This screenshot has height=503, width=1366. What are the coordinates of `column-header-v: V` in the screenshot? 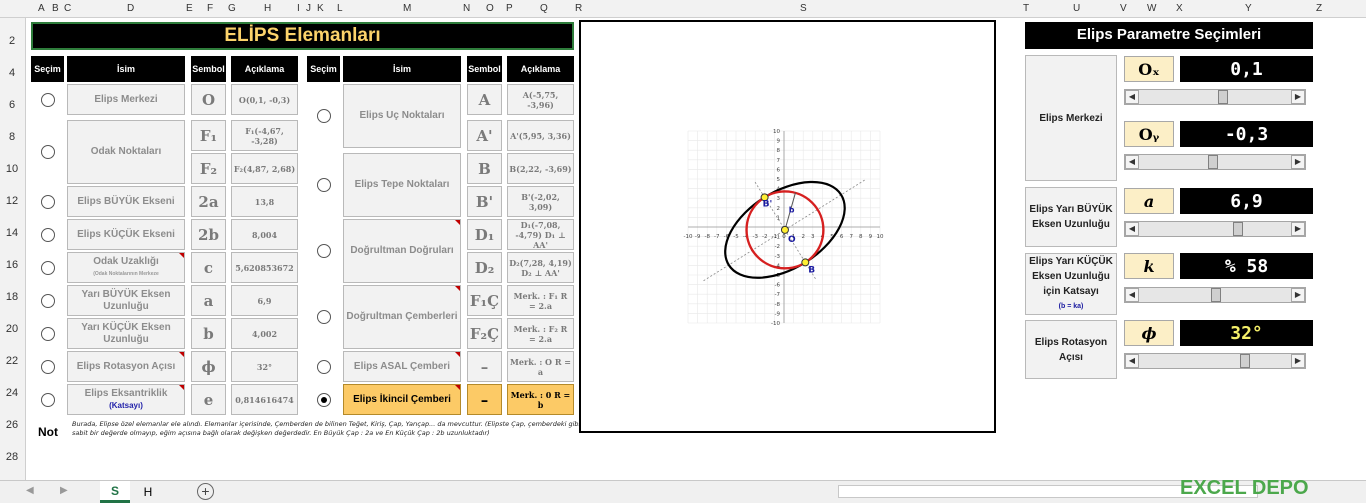 It's located at (1123, 8).